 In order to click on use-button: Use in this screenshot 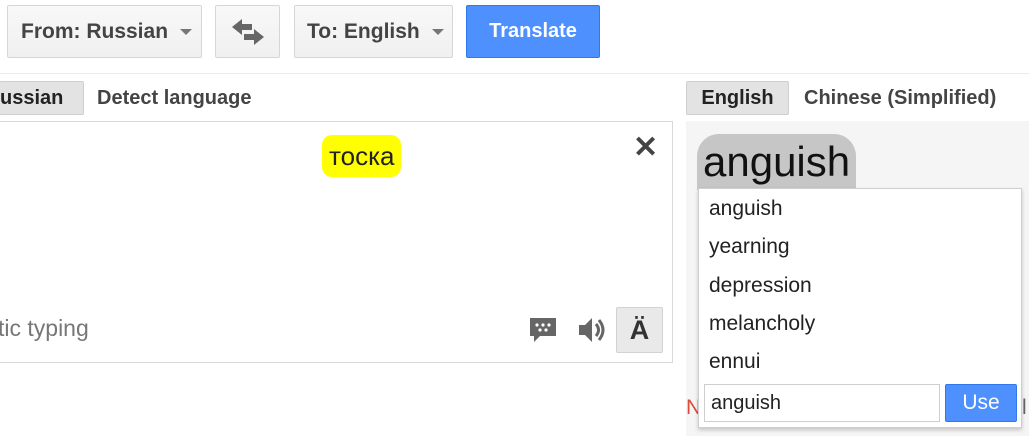, I will do `click(981, 403)`.